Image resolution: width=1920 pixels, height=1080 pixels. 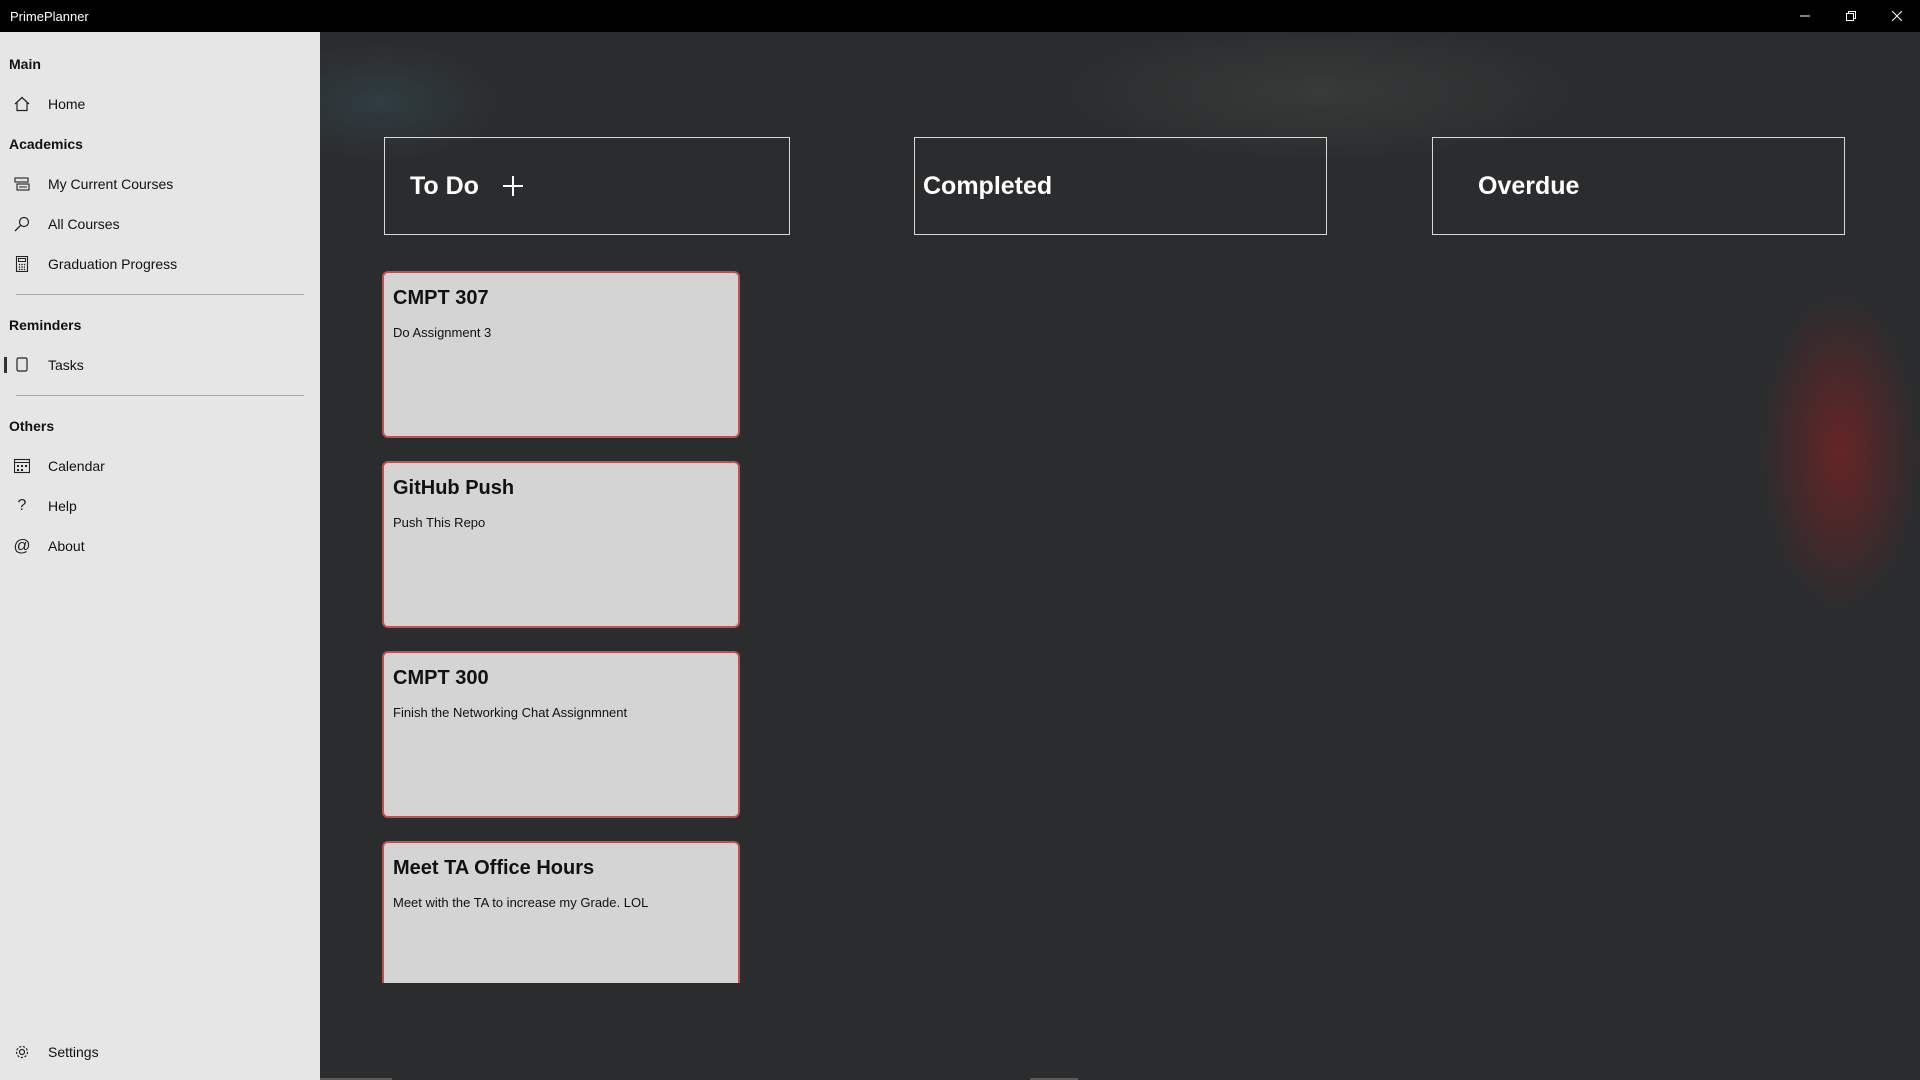 I want to click on task-title: GitHub Push, so click(x=454, y=488).